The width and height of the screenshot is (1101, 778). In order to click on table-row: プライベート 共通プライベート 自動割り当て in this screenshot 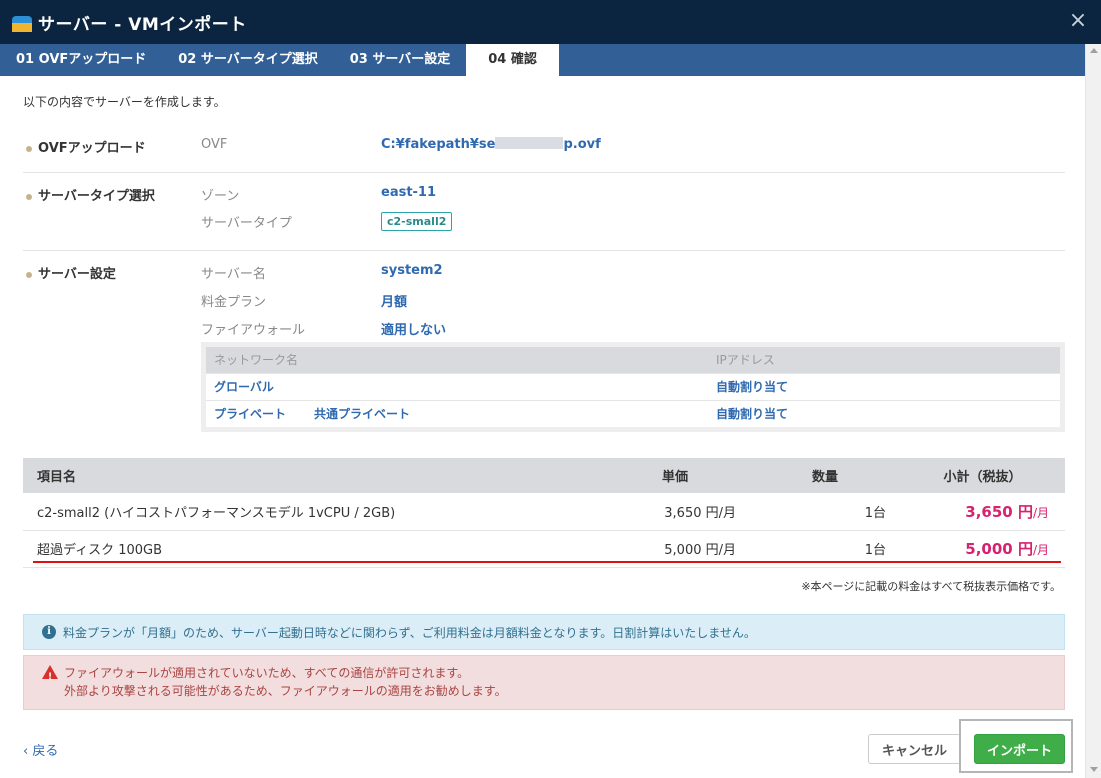, I will do `click(633, 413)`.